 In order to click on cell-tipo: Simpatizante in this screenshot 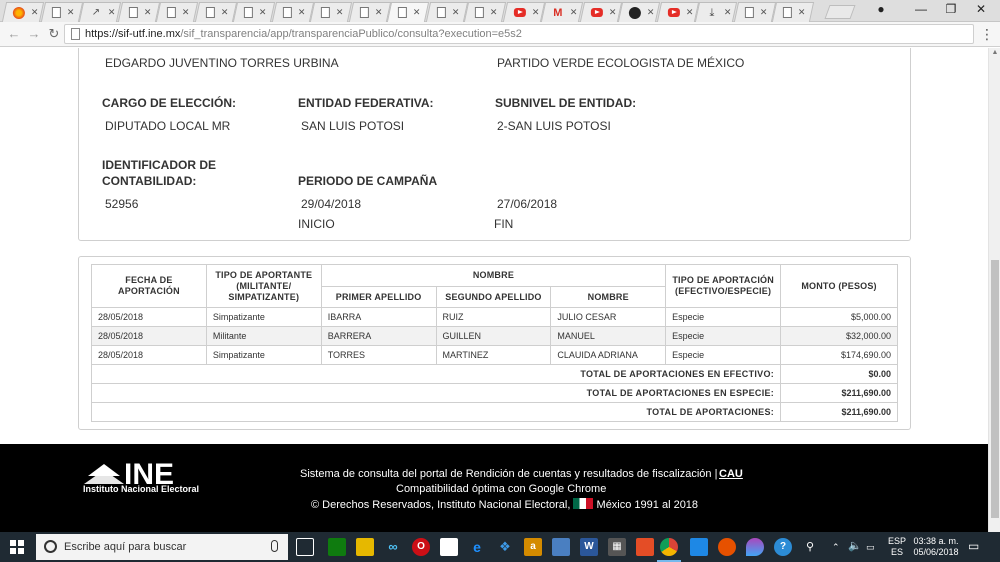, I will do `click(263, 317)`.